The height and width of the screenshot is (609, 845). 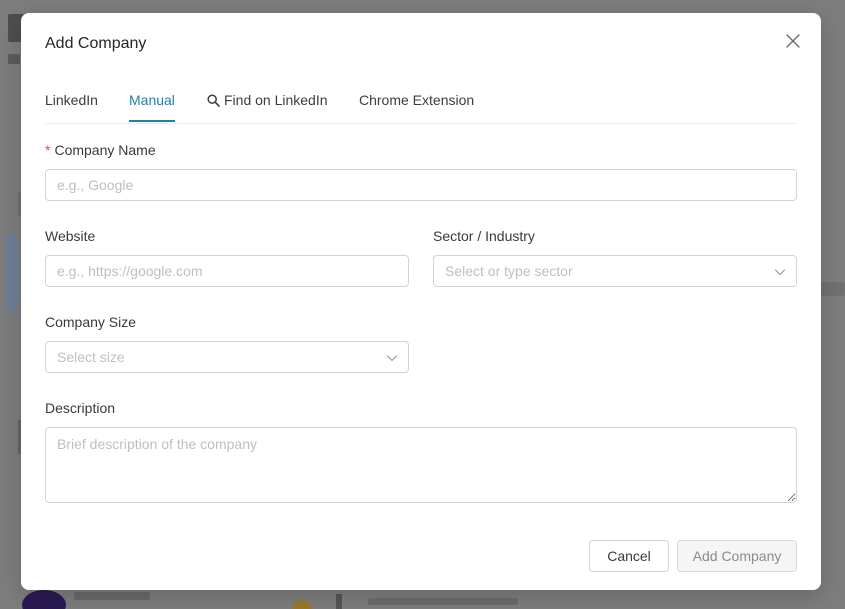 I want to click on close-button, so click(x=793, y=41).